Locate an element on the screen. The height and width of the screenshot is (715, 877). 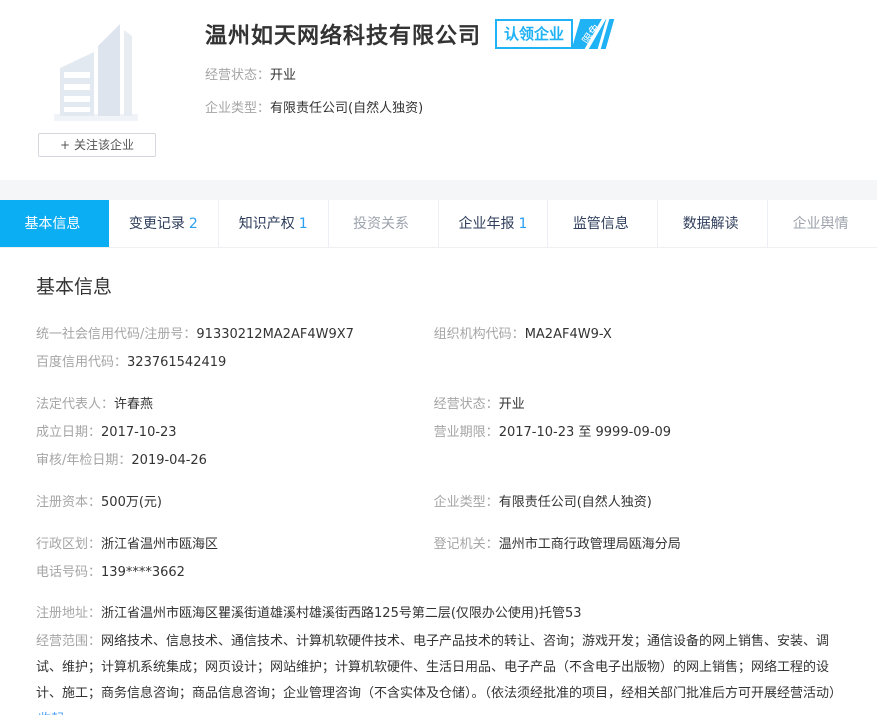
field-admin-division: 行政区划浙江省温州市瓯海区 is located at coordinates (235, 545).